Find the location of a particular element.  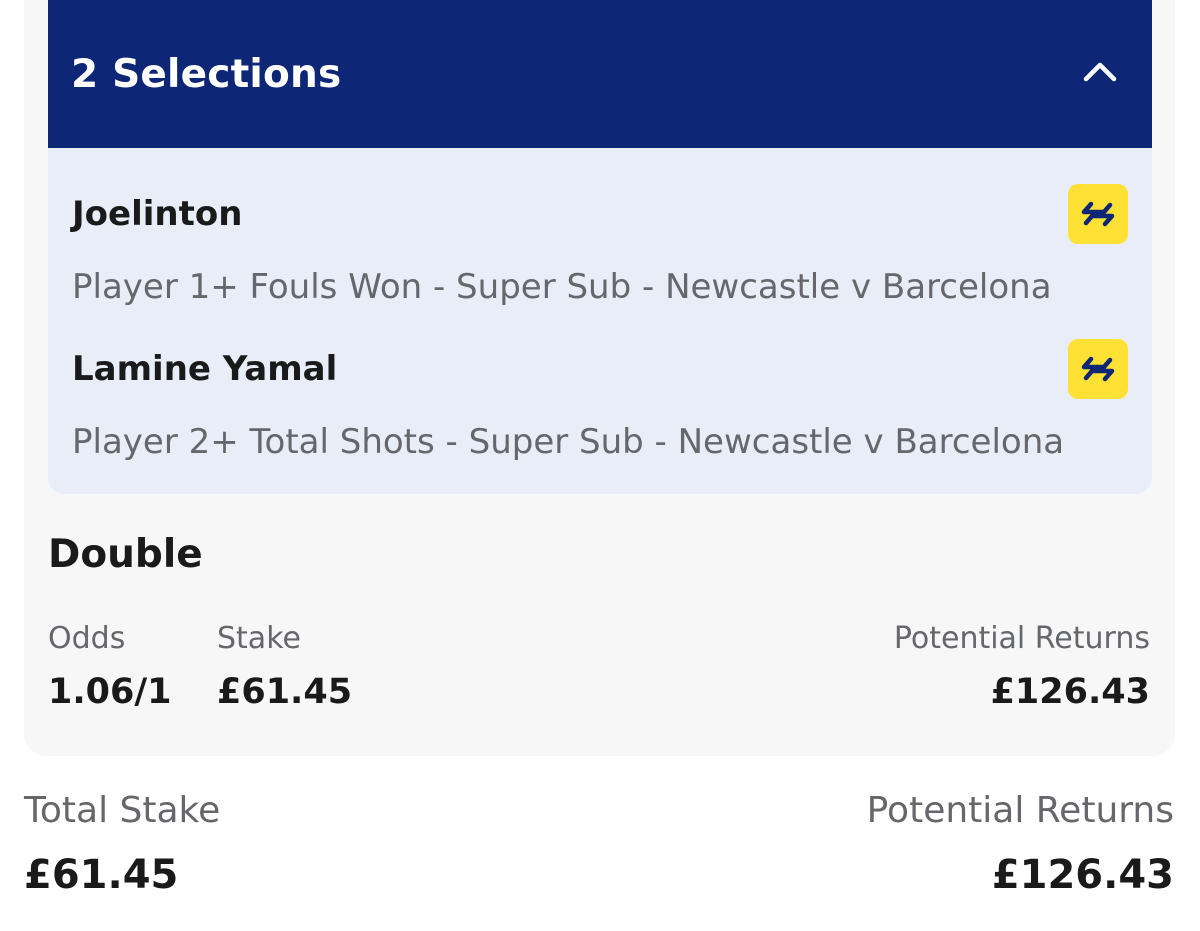

total-stake-value: £61.45 is located at coordinates (101, 875).